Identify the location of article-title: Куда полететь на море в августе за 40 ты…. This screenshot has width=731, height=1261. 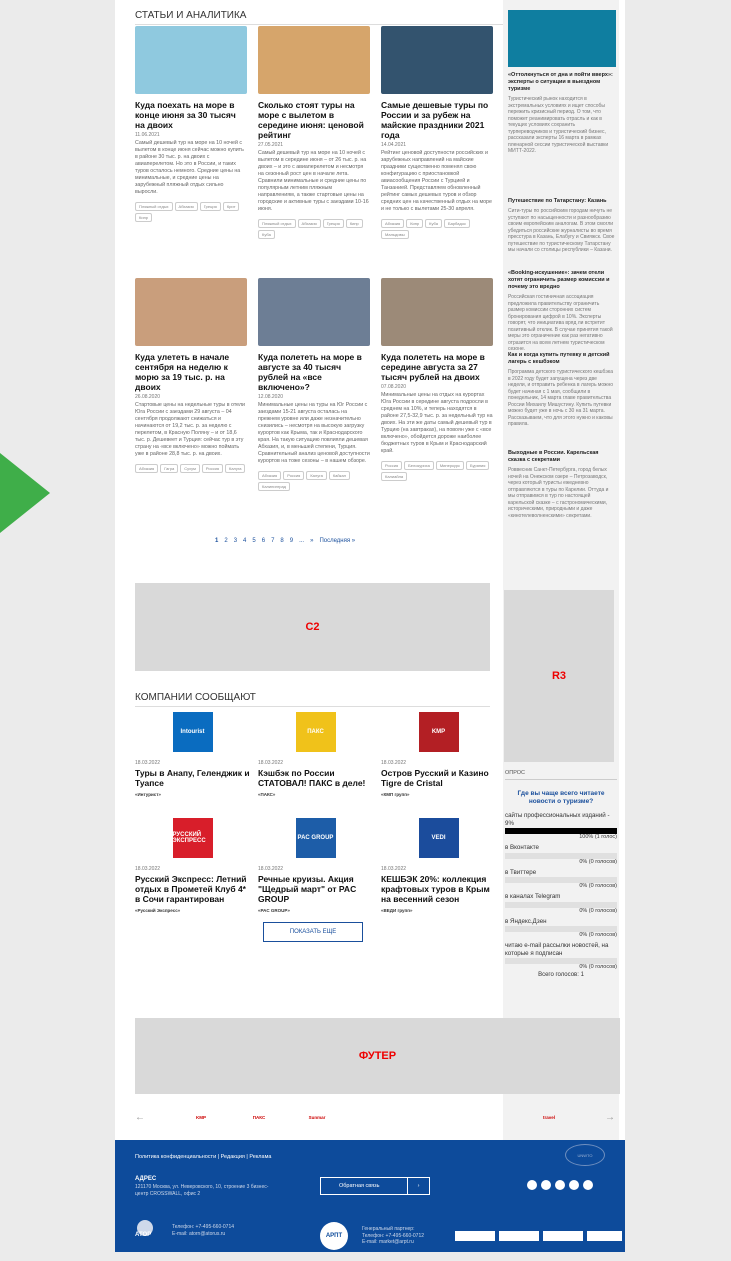
(314, 372).